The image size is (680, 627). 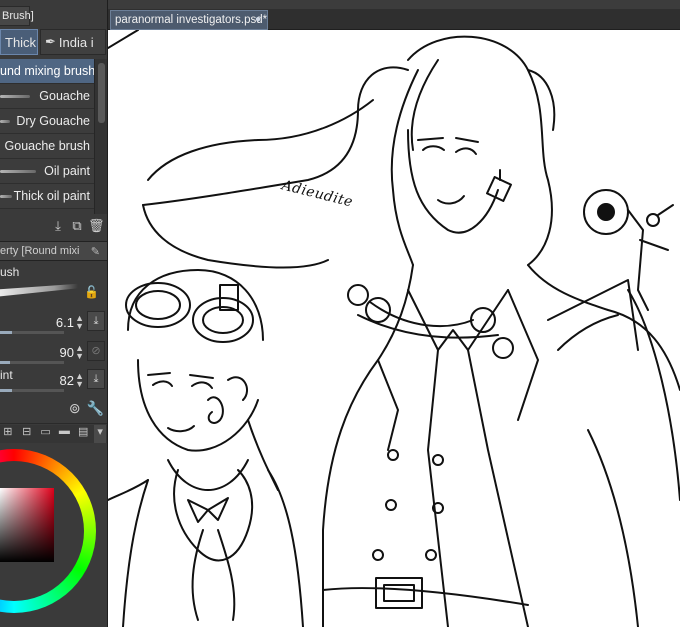 What do you see at coordinates (50, 41) in the screenshot?
I see `pen-nib-icon: ✒` at bounding box center [50, 41].